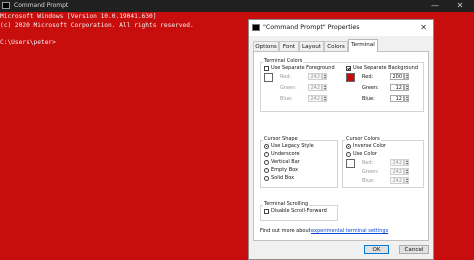  I want to click on cursor-blue-input: 242, so click(397, 180).